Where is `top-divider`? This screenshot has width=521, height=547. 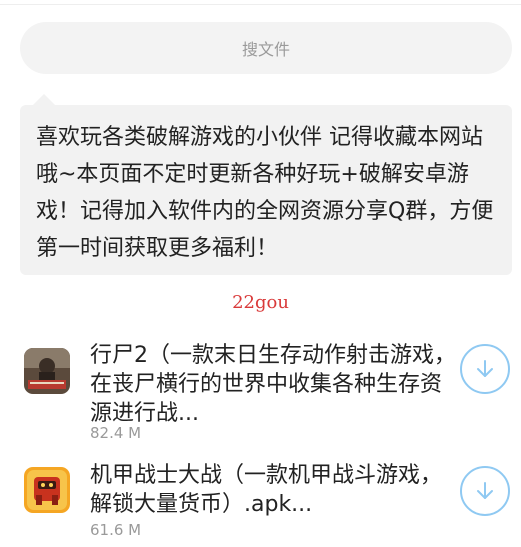
top-divider is located at coordinates (260, 4).